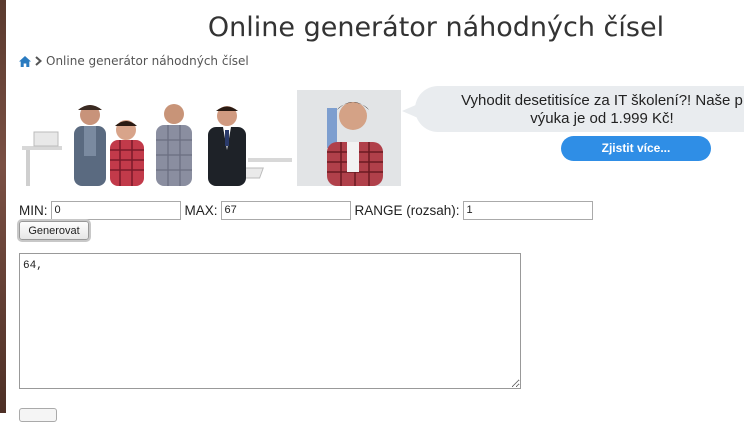  Describe the element at coordinates (147, 61) in the screenshot. I see `breadcrumb-current: Online generátor náhodných čísel` at that location.